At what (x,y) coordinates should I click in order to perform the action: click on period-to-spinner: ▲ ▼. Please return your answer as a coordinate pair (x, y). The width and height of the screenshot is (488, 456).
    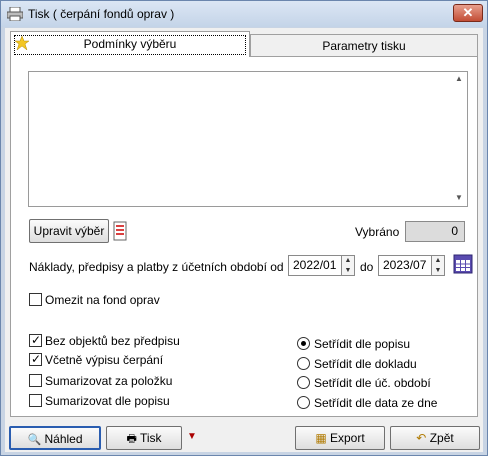
    Looking at the image, I should click on (438, 265).